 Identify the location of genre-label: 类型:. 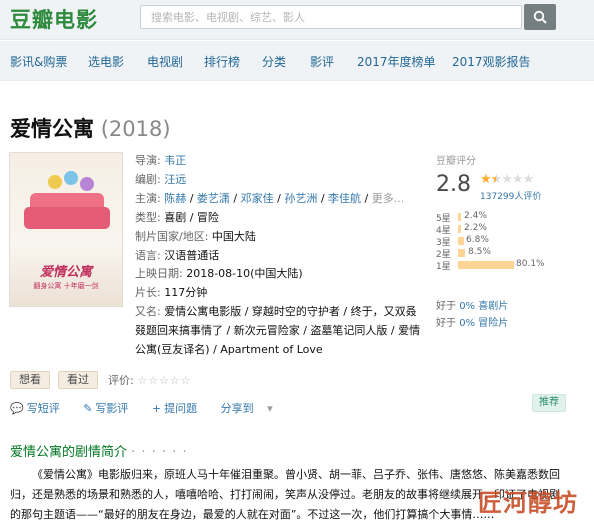
(148, 217).